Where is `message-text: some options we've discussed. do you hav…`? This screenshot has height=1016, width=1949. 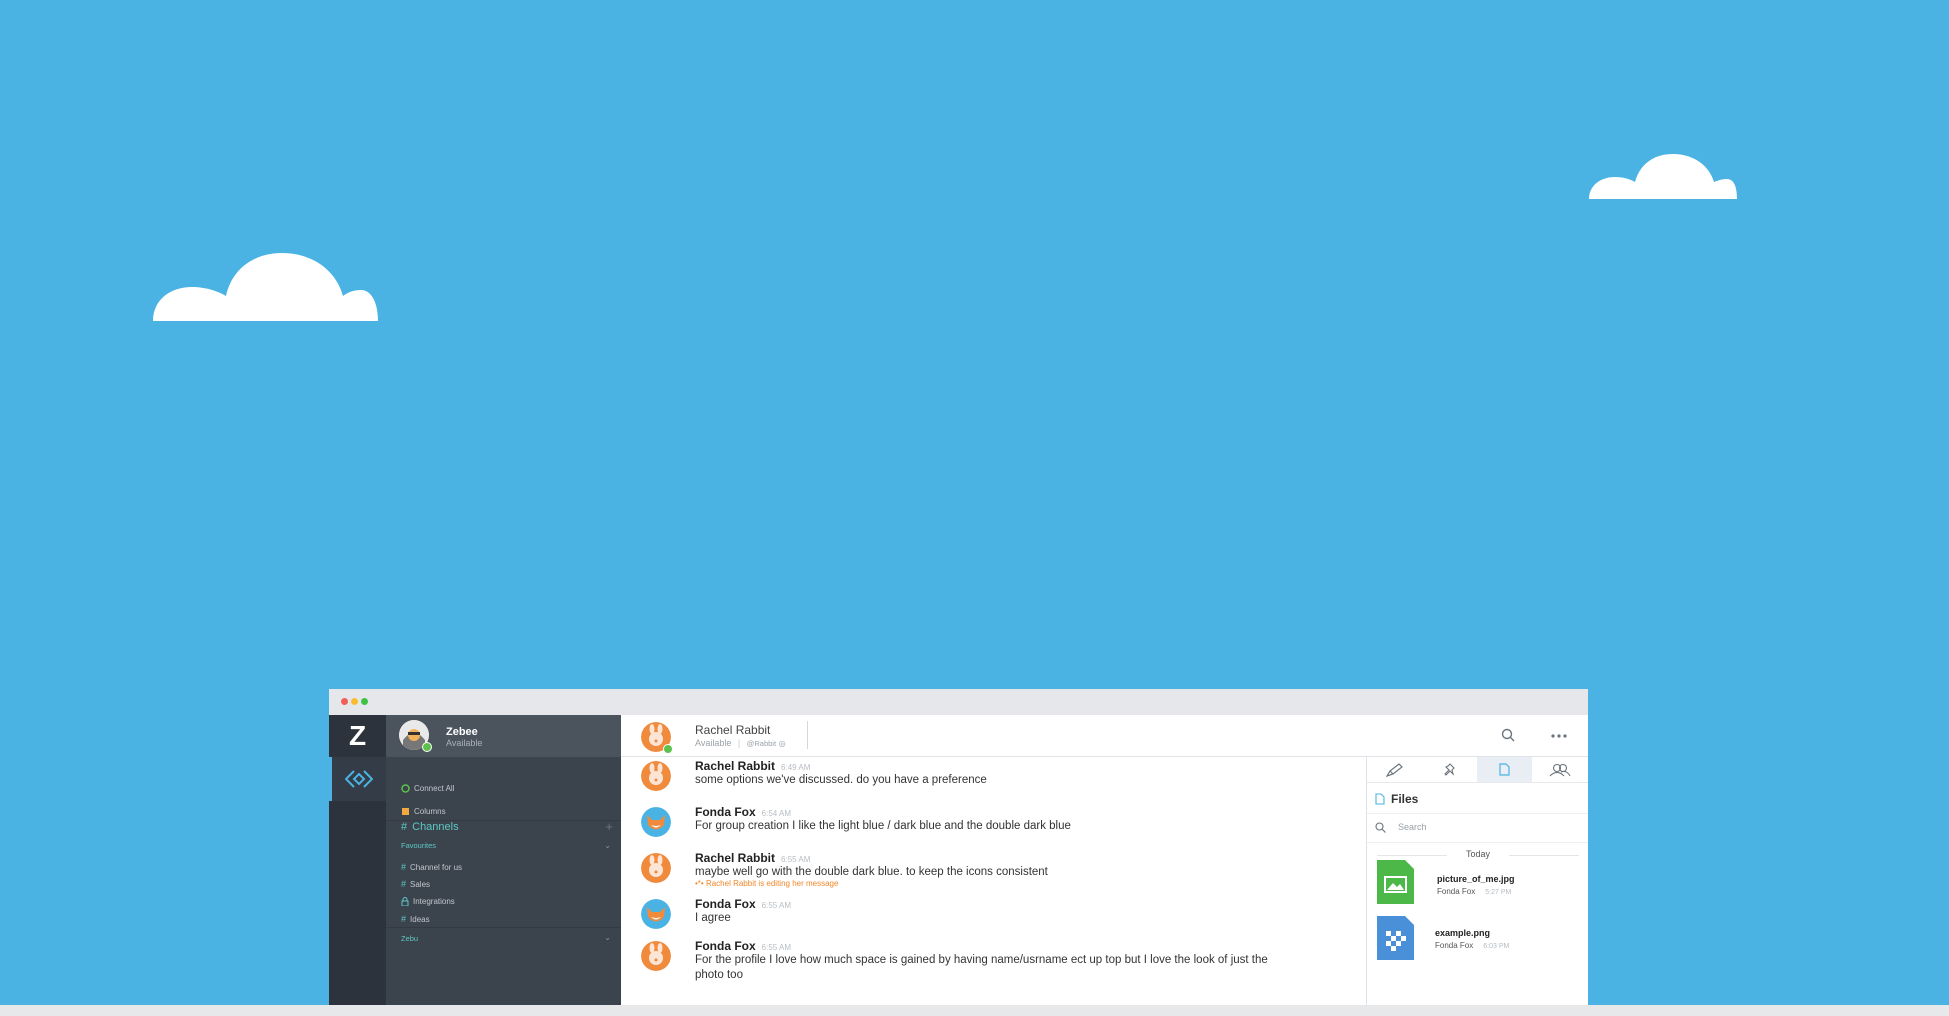 message-text: some options we've discussed. do you hav… is located at coordinates (841, 780).